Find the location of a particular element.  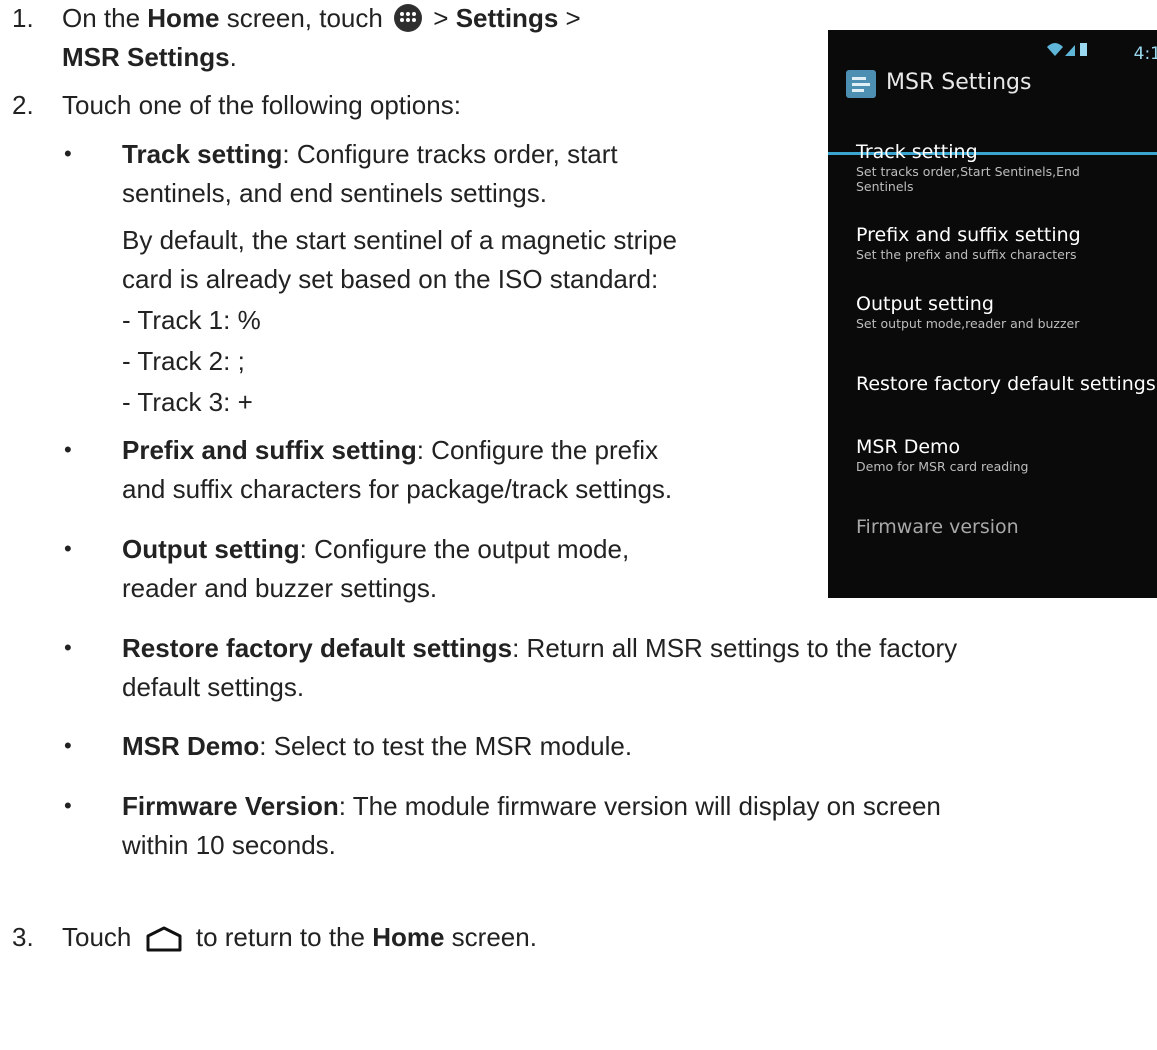

menu-item-subtitle: Demo for MSR card reading is located at coordinates (942, 466).